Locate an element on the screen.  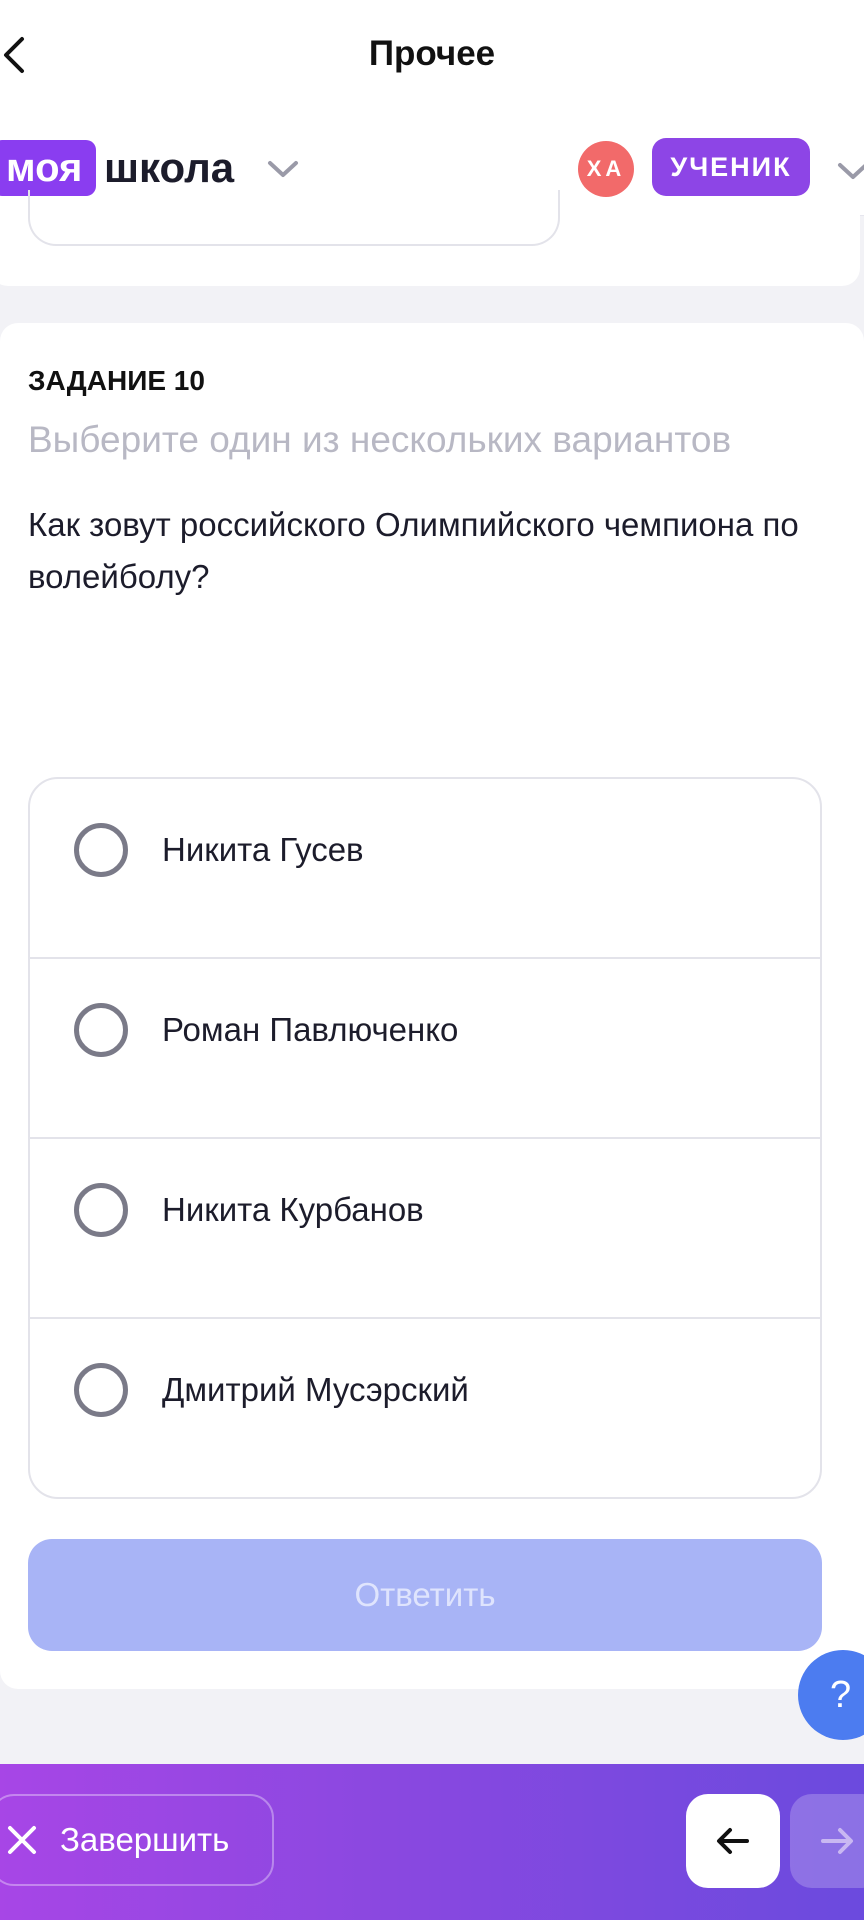
logo-moya: моя is located at coordinates (48, 168).